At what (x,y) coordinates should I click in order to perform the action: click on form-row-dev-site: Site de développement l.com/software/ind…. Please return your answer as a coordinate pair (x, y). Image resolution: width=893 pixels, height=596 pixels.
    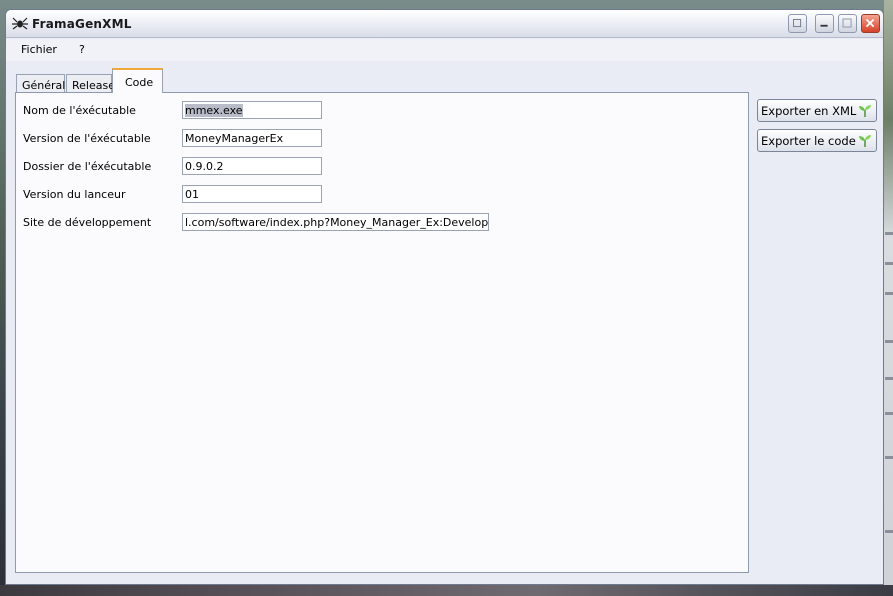
    Looking at the image, I should click on (382, 222).